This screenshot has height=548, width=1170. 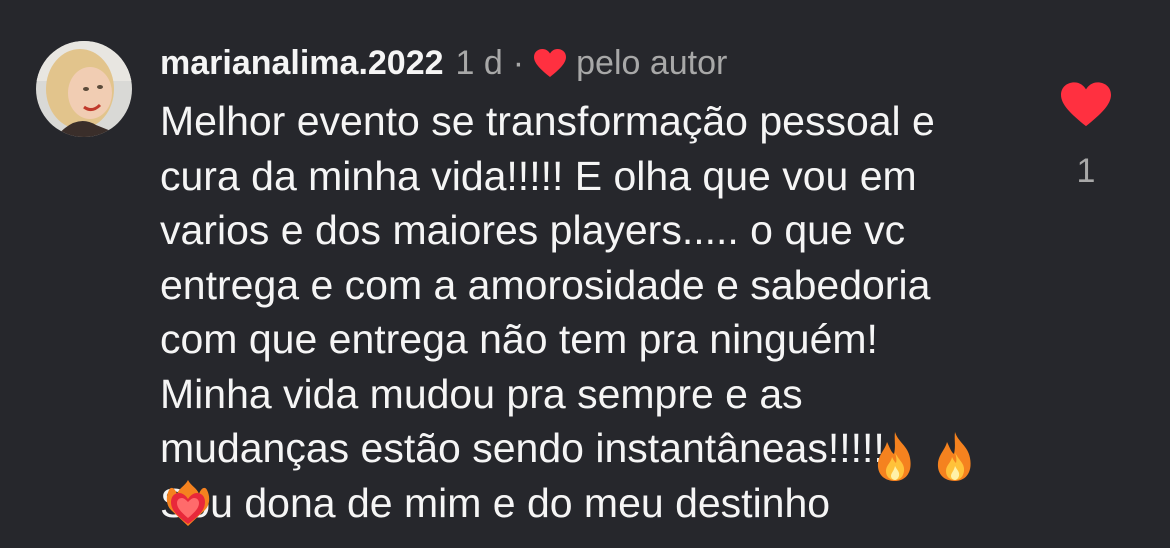 I want to click on heart-on-fire-emoji, so click(x=188, y=505).